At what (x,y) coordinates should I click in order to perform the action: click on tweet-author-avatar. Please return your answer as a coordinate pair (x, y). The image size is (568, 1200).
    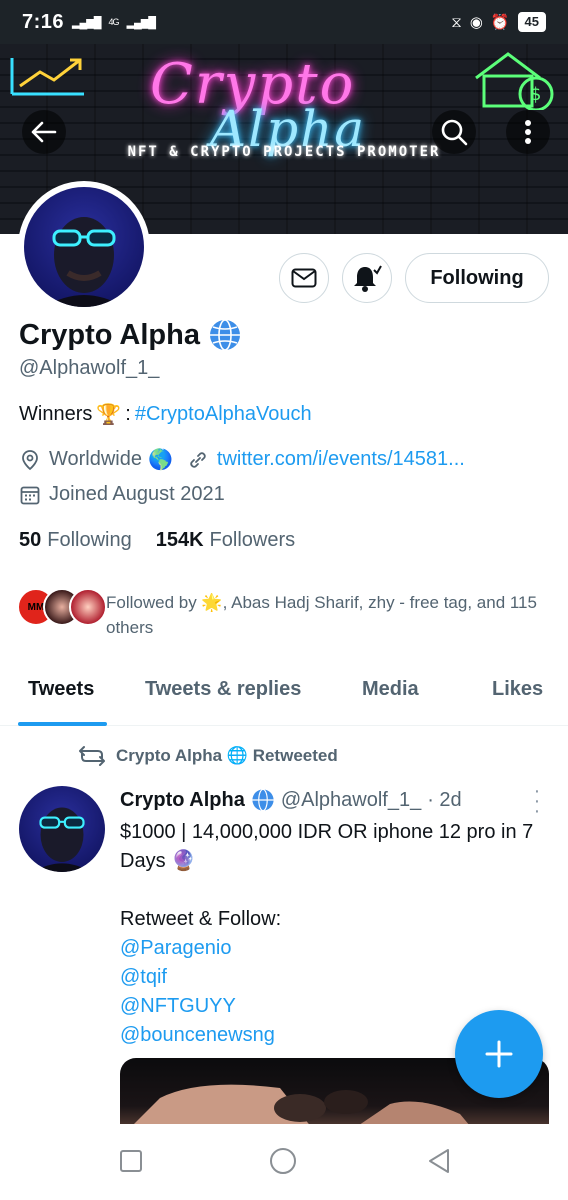
    Looking at the image, I should click on (62, 829).